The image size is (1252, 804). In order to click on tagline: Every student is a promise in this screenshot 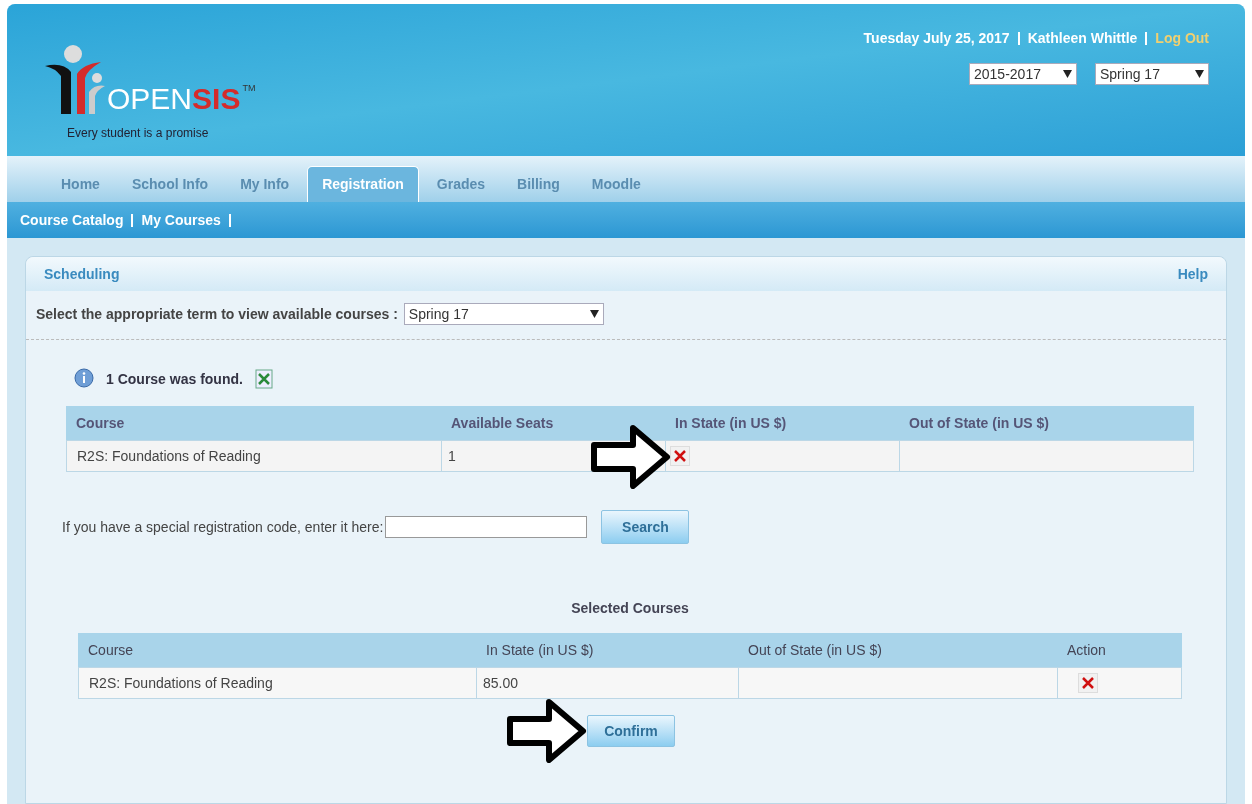, I will do `click(138, 133)`.